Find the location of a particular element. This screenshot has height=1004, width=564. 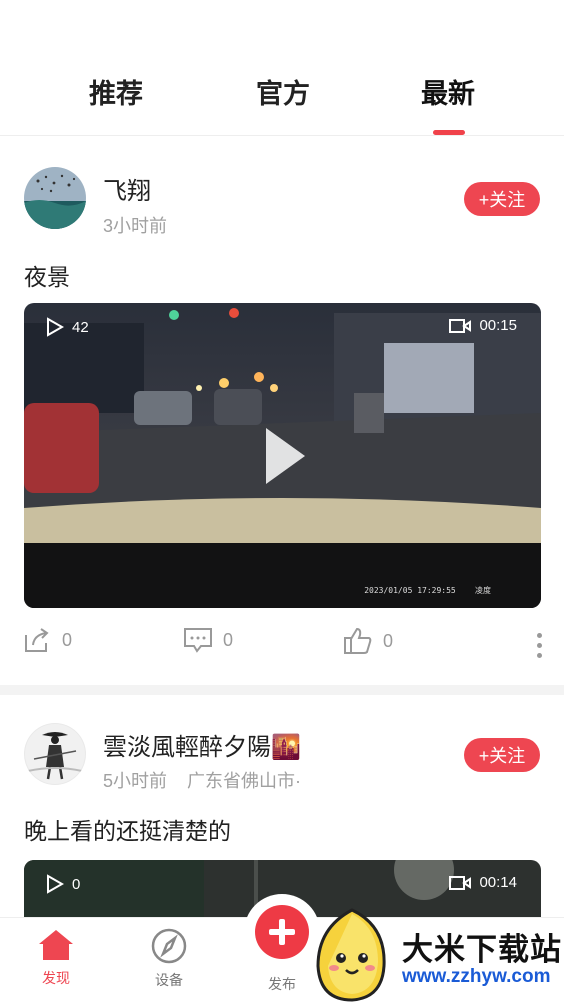

duration-badge: 00:15 is located at coordinates (483, 325).